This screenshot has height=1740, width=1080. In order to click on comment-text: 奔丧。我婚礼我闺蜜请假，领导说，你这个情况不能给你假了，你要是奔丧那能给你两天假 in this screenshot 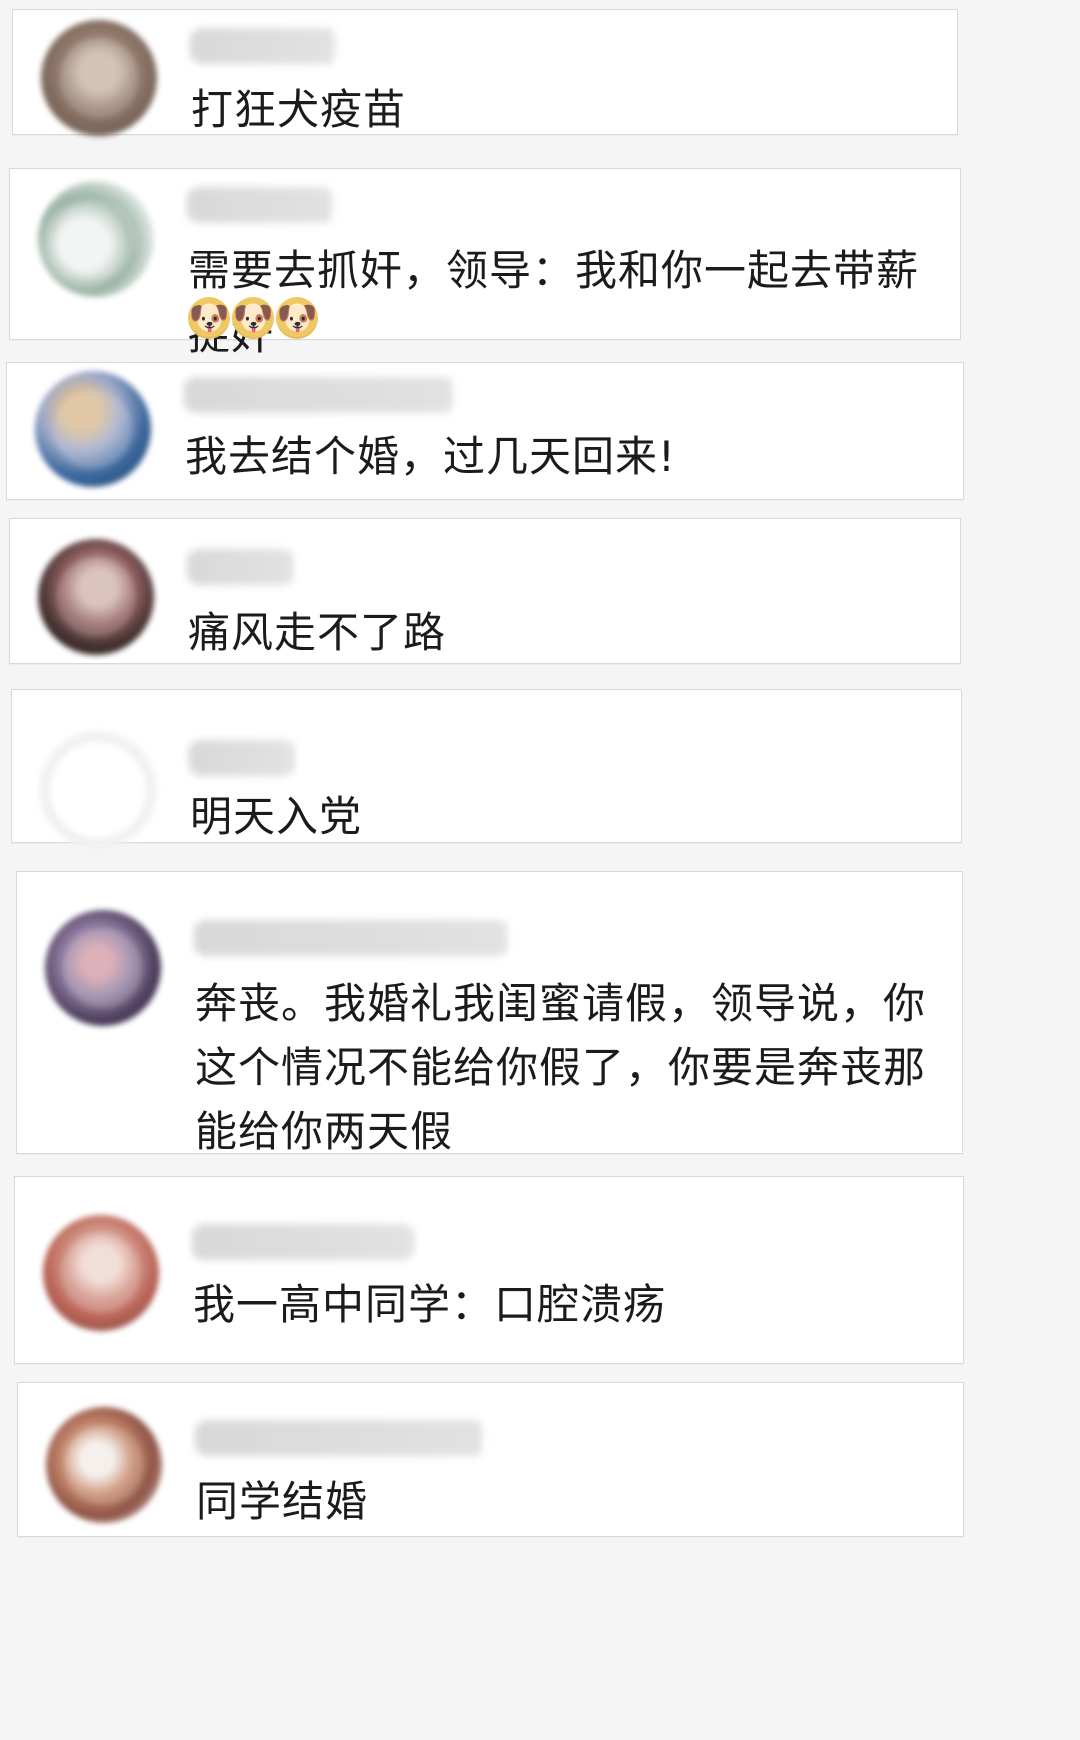, I will do `click(561, 1067)`.